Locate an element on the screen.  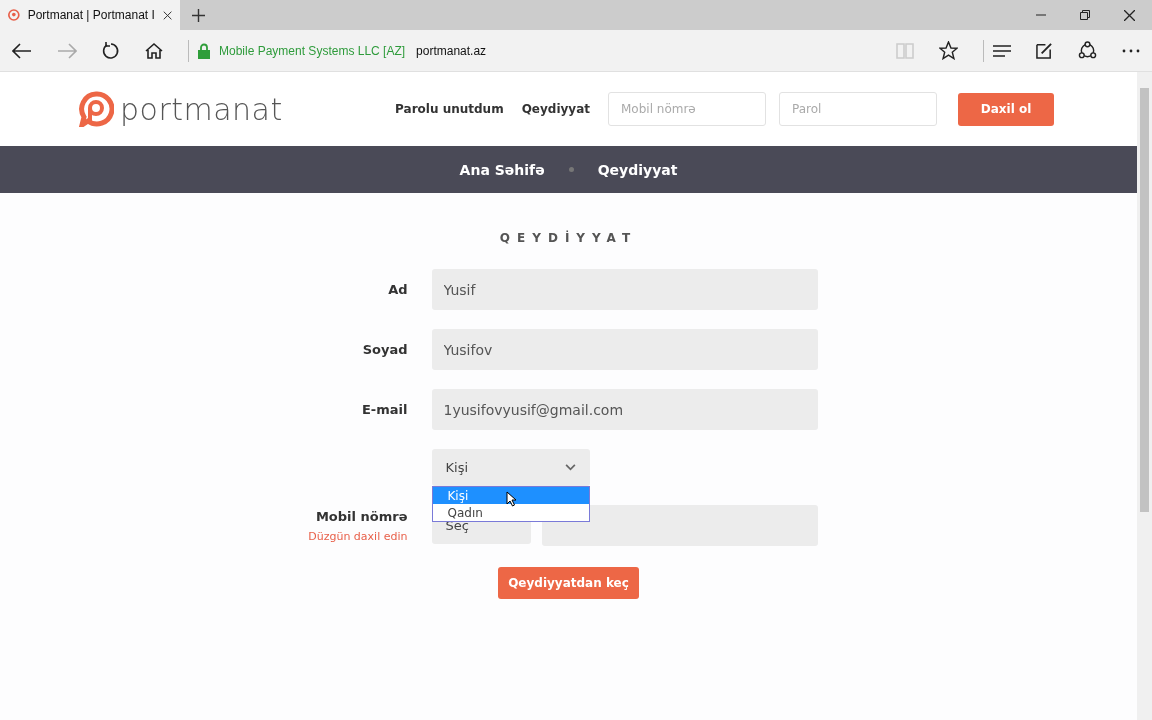
field-label: Mobil nömrə is located at coordinates (361, 516).